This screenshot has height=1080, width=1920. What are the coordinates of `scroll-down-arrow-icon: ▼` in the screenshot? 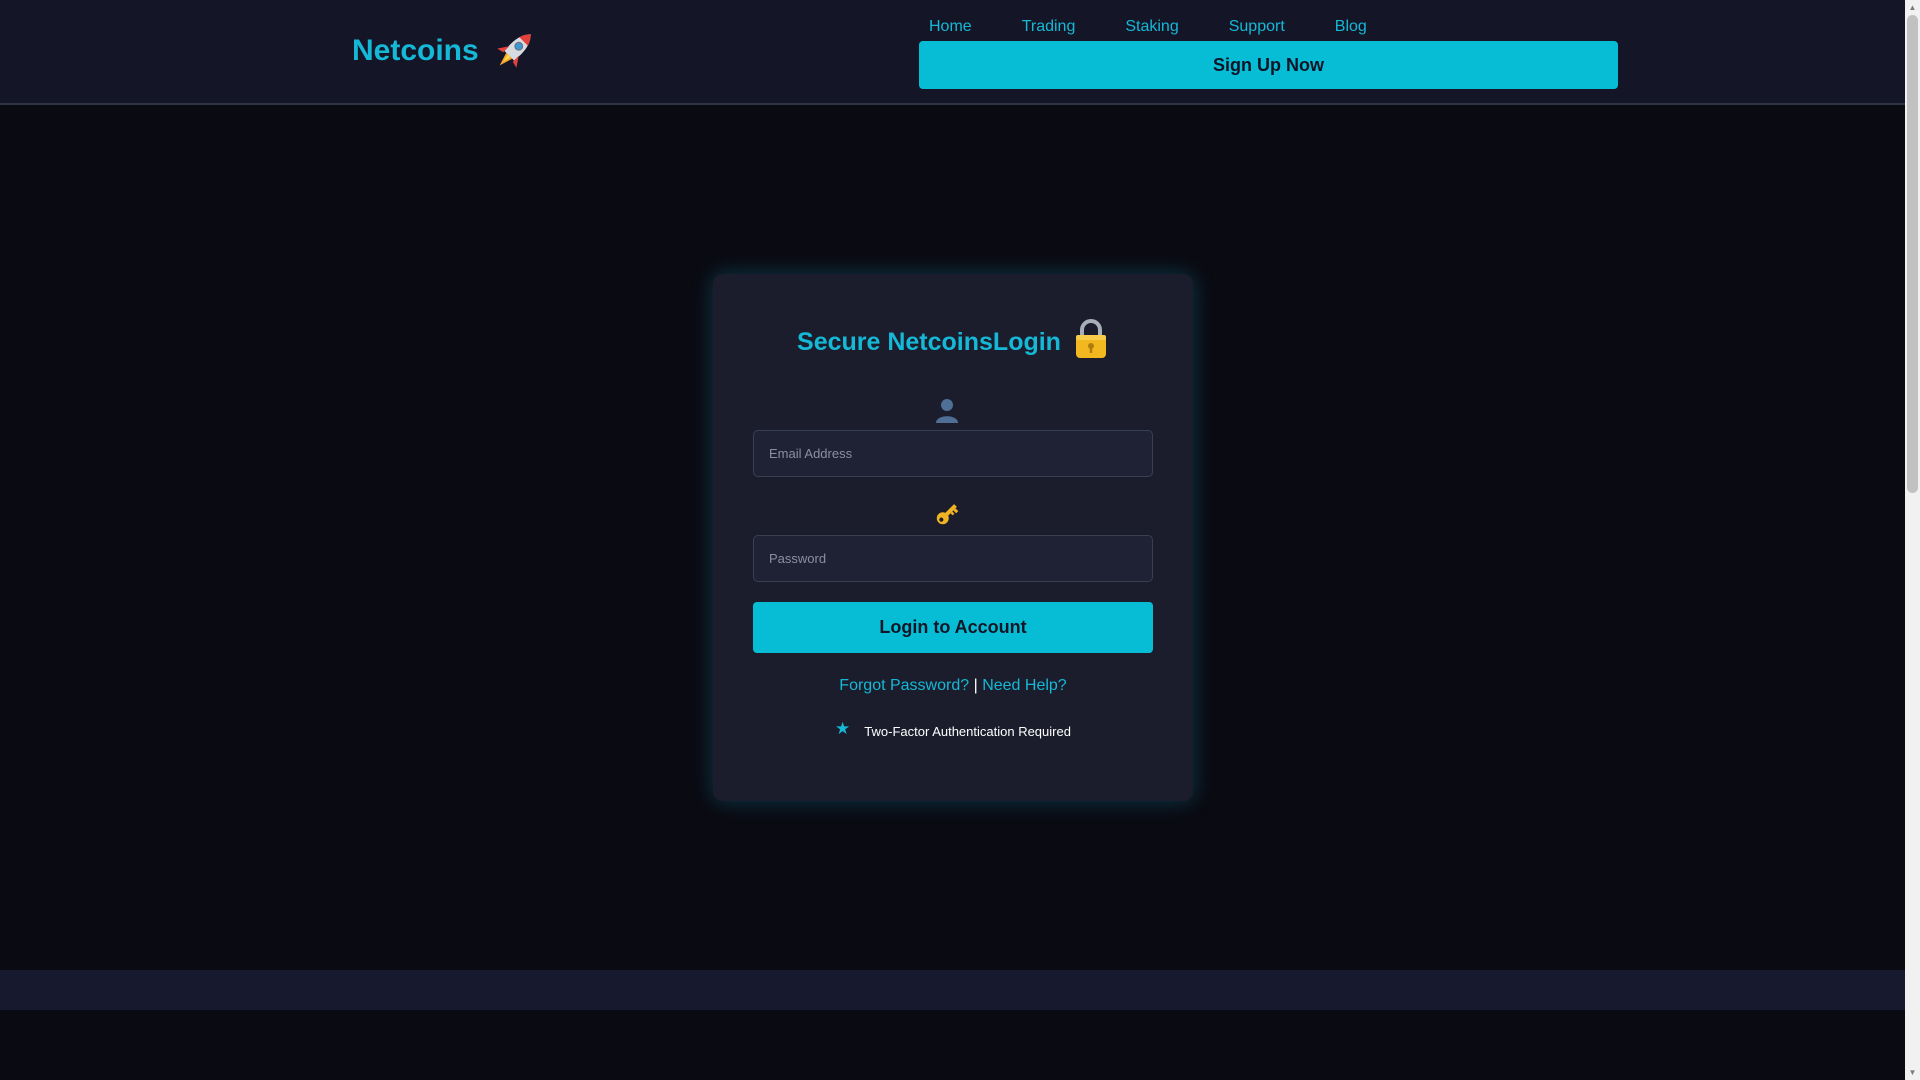 It's located at (1912, 1072).